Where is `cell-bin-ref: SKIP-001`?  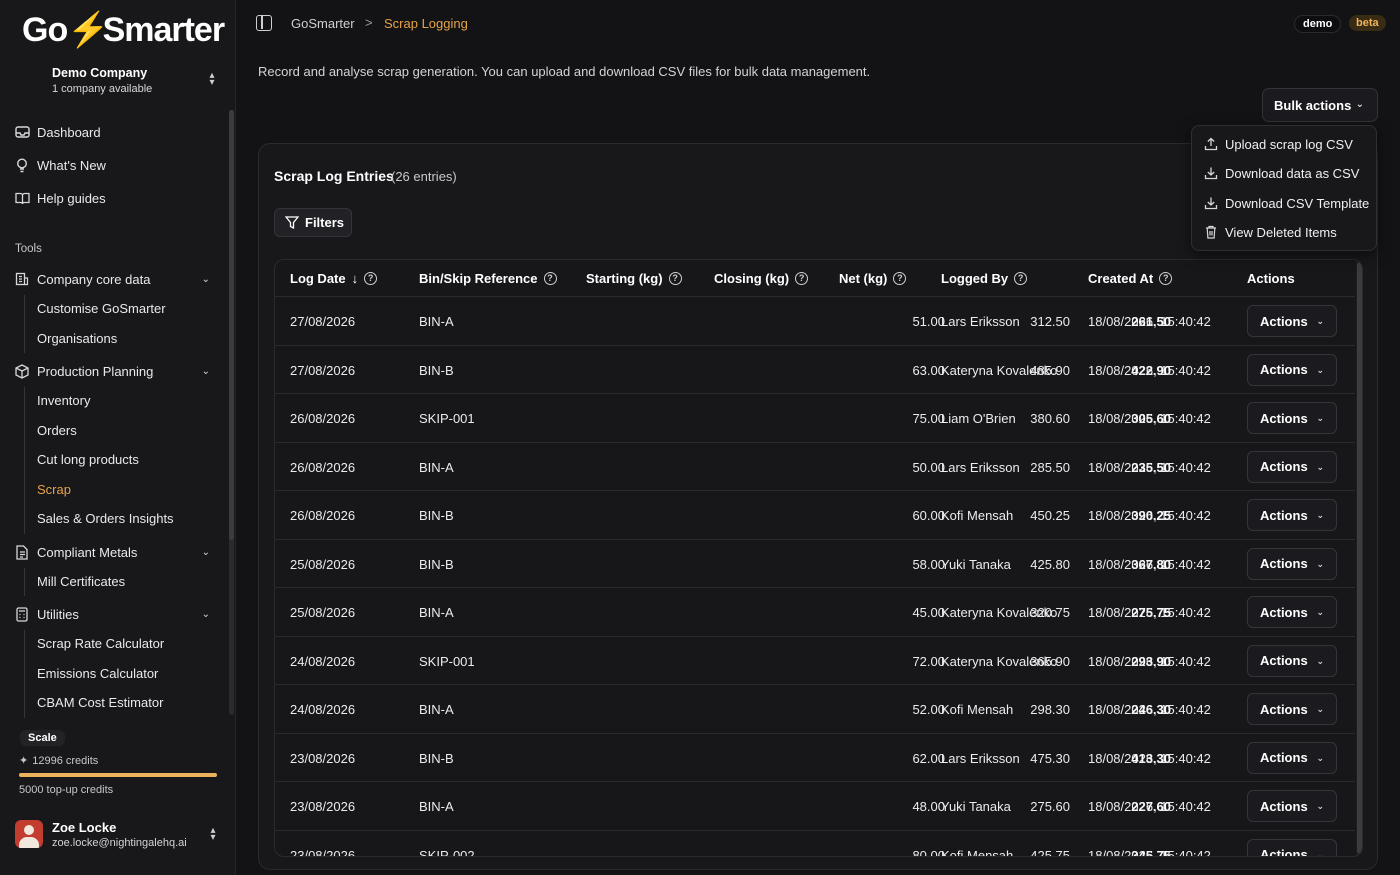
cell-bin-ref: SKIP-001 is located at coordinates (447, 418).